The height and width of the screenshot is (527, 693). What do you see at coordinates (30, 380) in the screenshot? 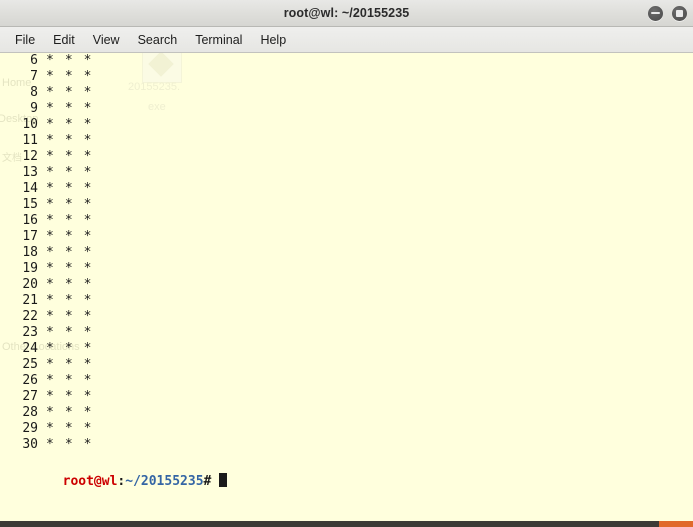
I see `line-number: 26` at bounding box center [30, 380].